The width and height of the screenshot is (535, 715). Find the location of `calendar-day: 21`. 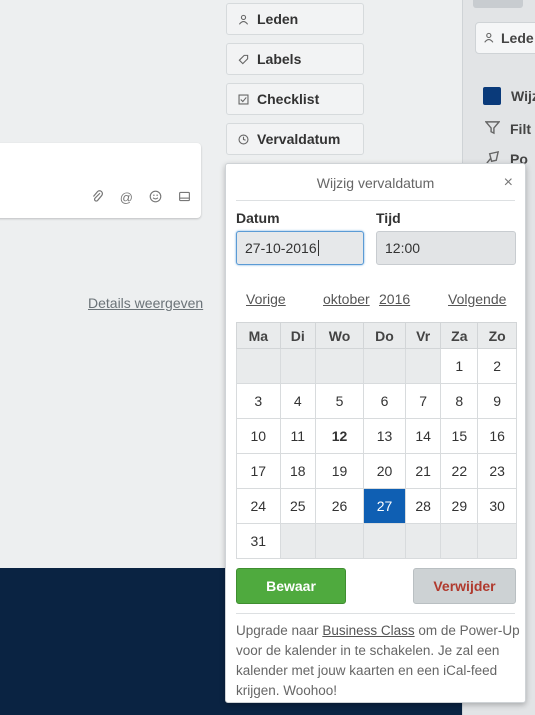

calendar-day: 21 is located at coordinates (423, 471).